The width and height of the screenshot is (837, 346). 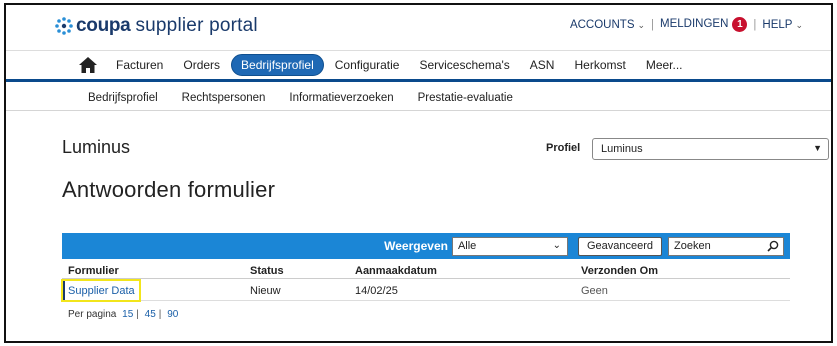 I want to click on profiel-select-value: Luminus, so click(x=622, y=149).